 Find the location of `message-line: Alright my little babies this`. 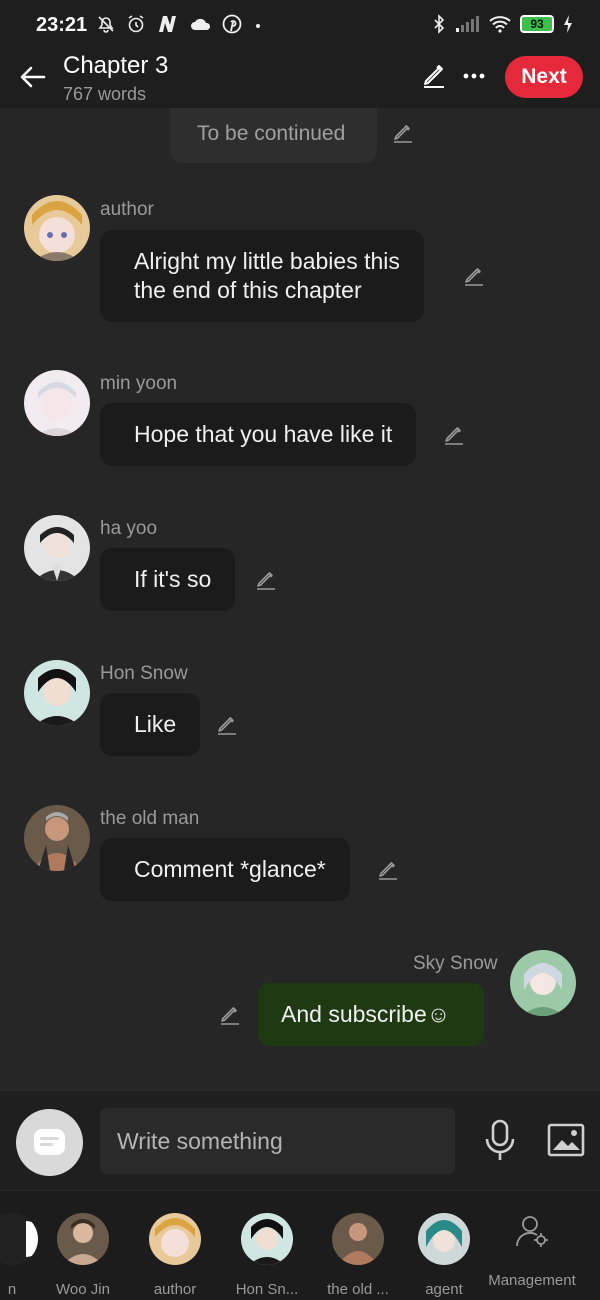

message-line: Alright my little babies this is located at coordinates (267, 261).